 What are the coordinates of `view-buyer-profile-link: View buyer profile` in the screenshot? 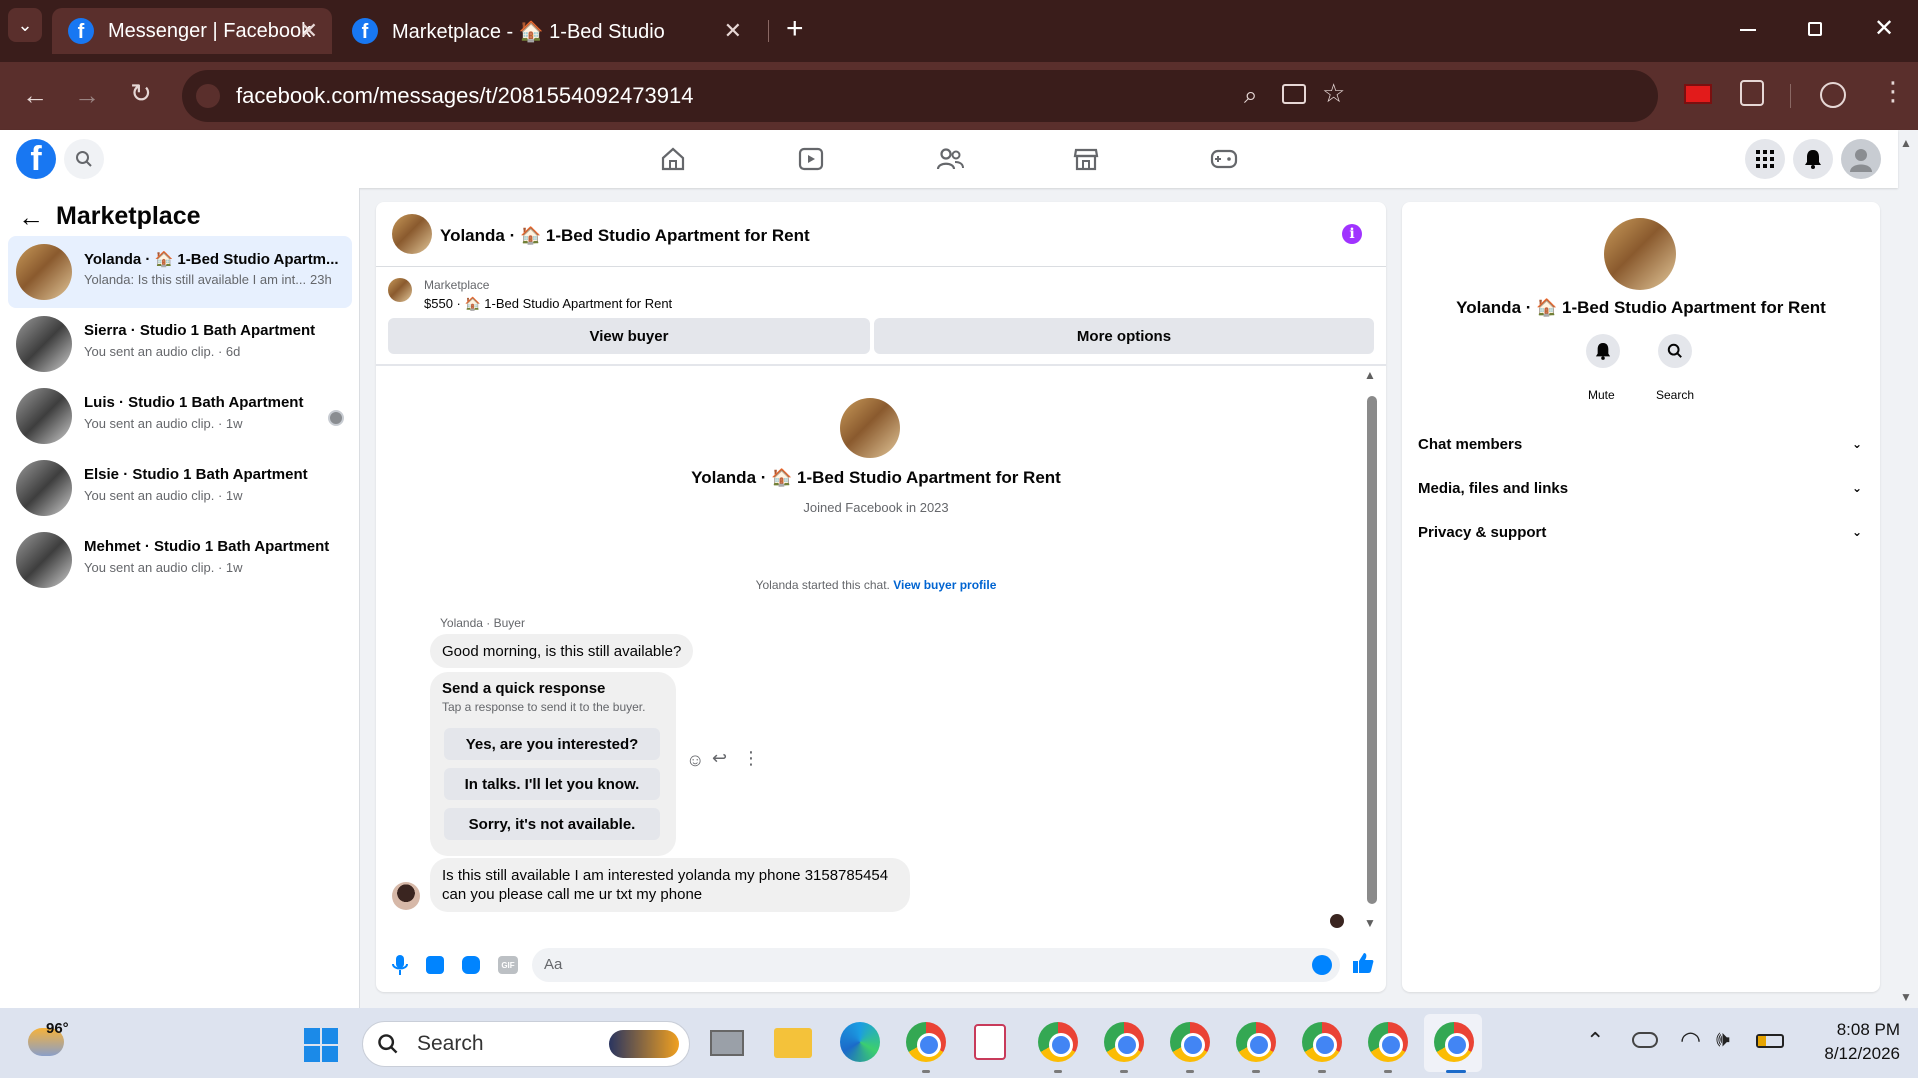 It's located at (944, 585).